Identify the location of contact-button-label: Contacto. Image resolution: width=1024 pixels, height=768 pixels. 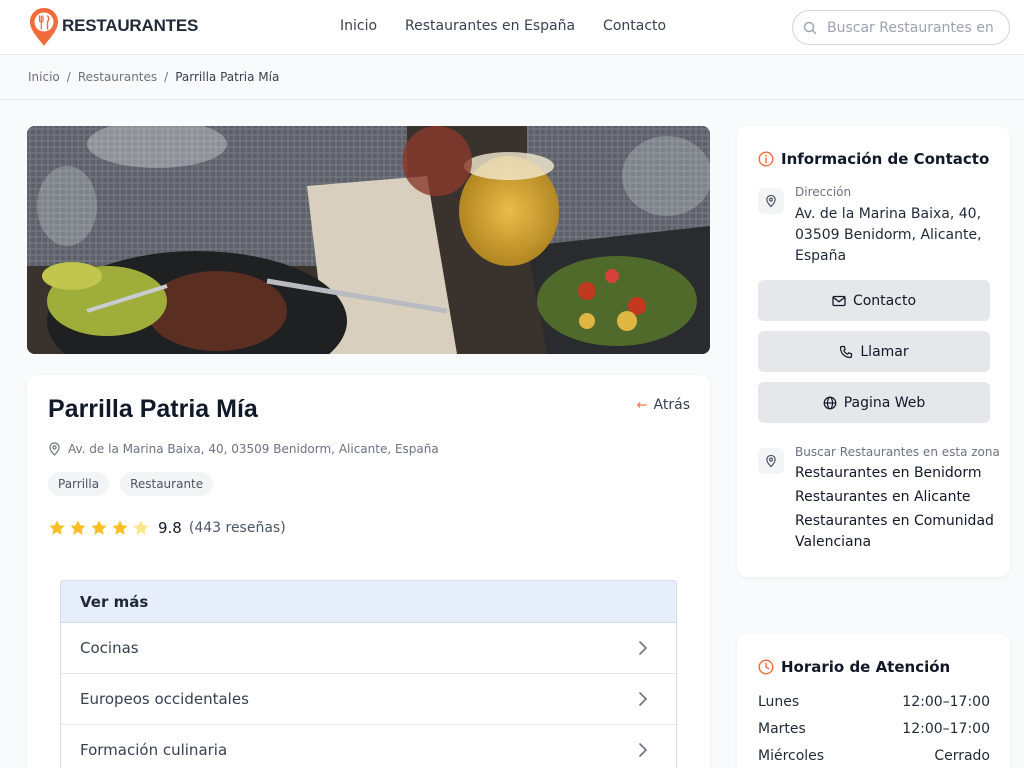
(884, 300).